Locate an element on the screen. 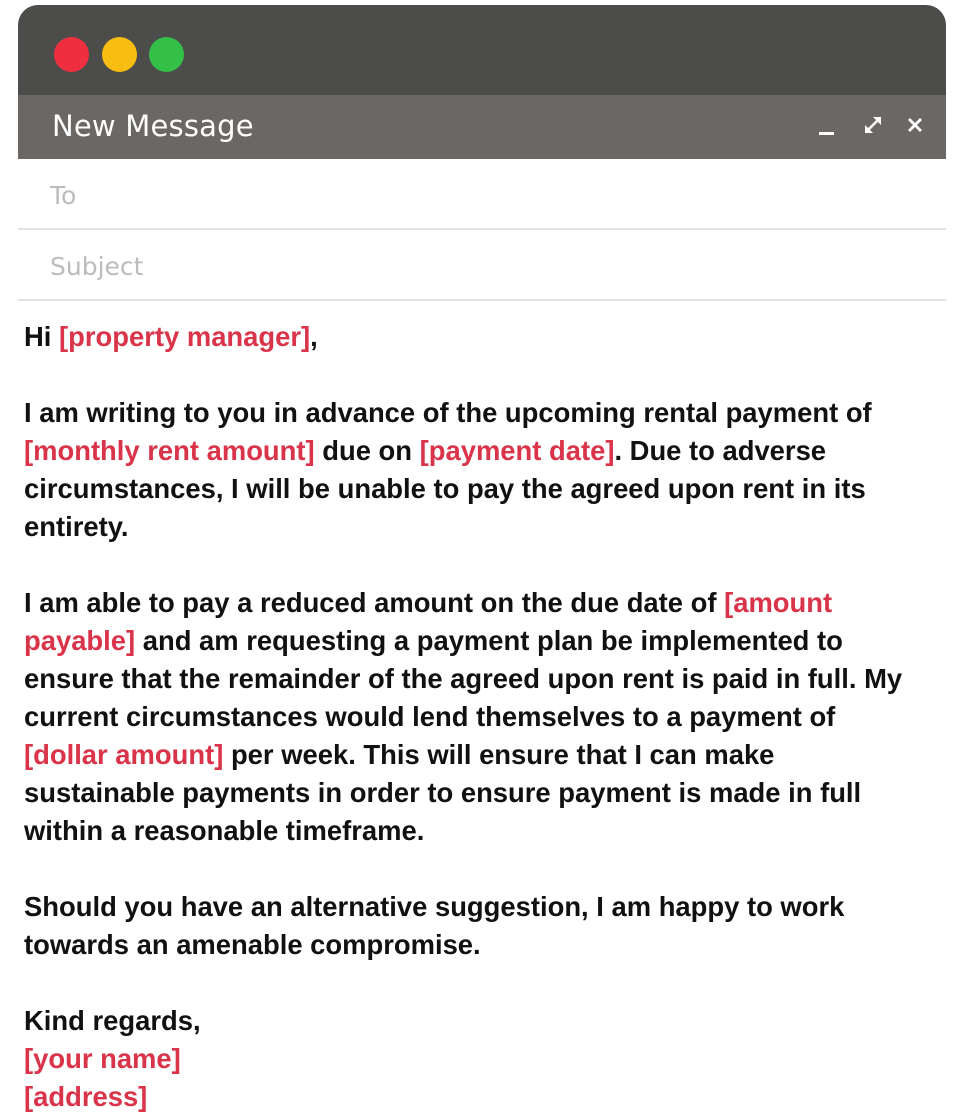  to-field-row is located at coordinates (482, 194).